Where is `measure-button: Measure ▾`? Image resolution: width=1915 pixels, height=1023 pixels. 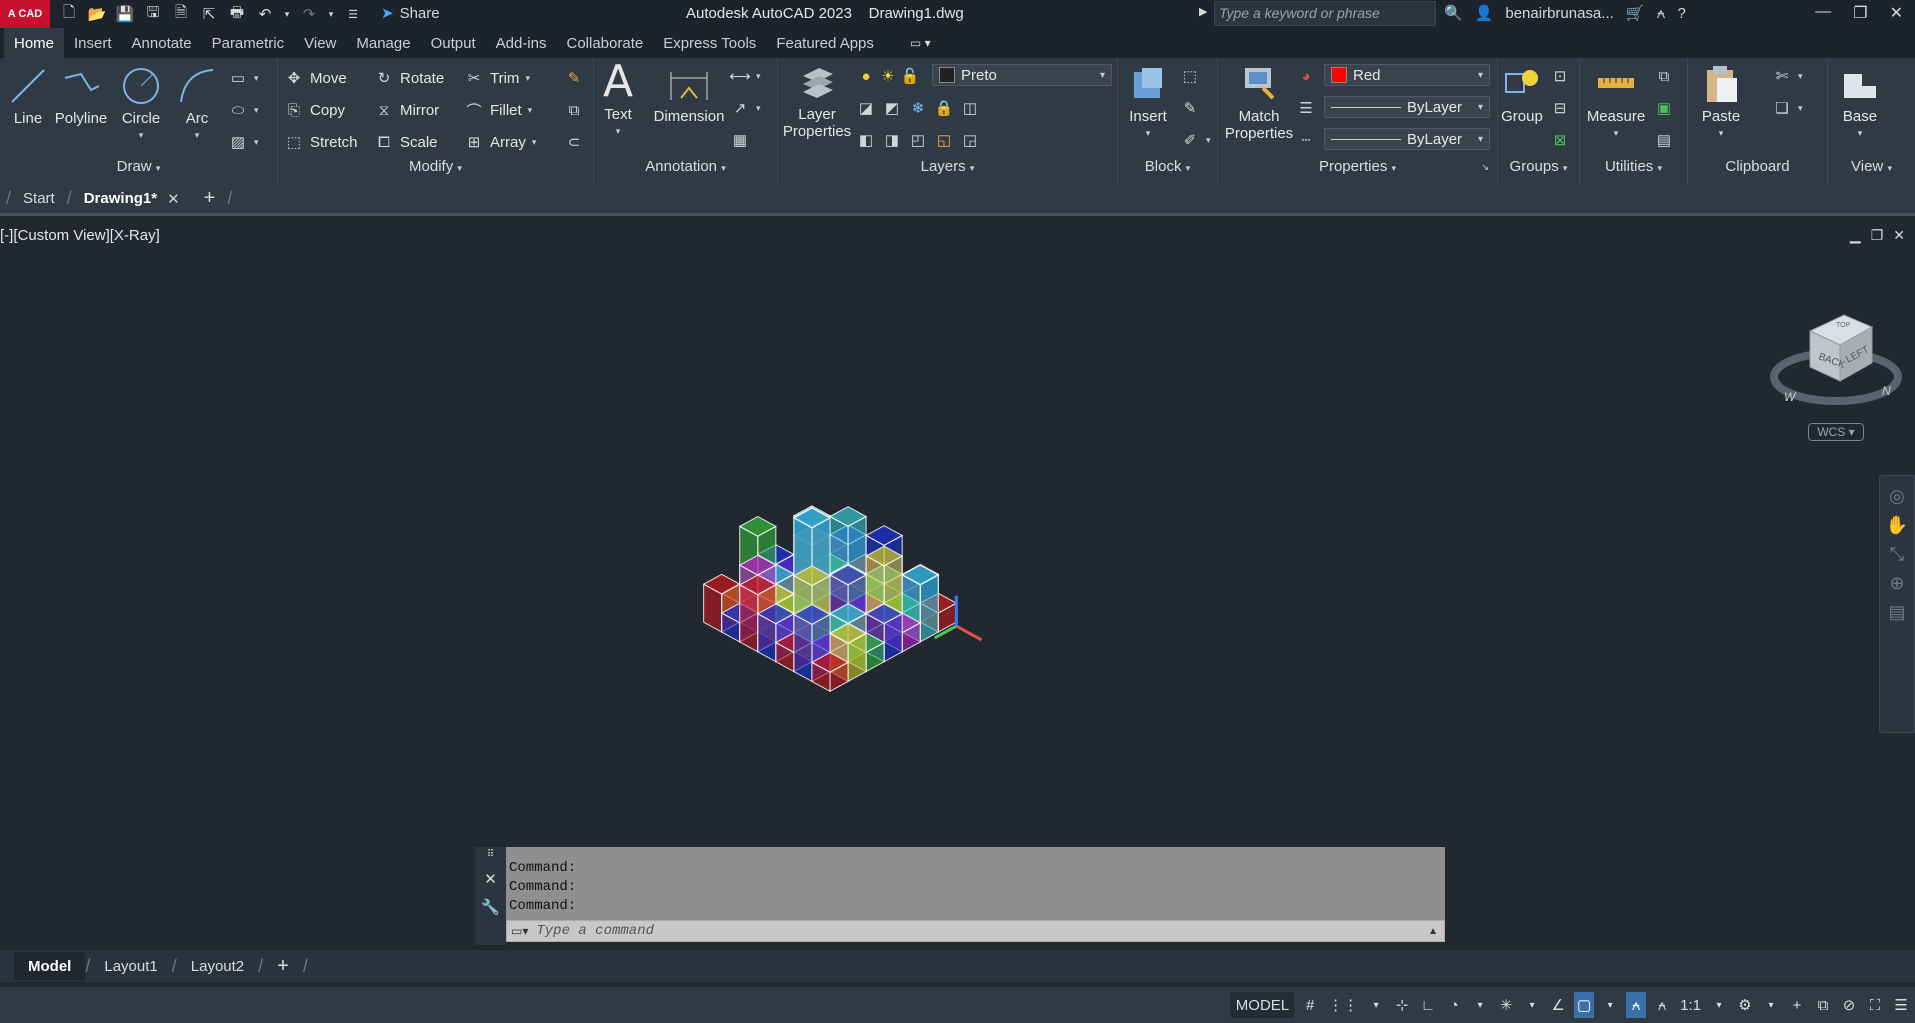 measure-button: Measure ▾ is located at coordinates (1616, 103).